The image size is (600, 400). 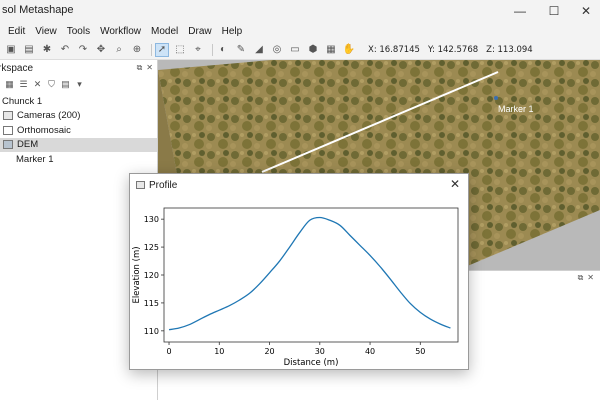 What do you see at coordinates (78, 144) in the screenshot?
I see `tree-item-dem: DEM` at bounding box center [78, 144].